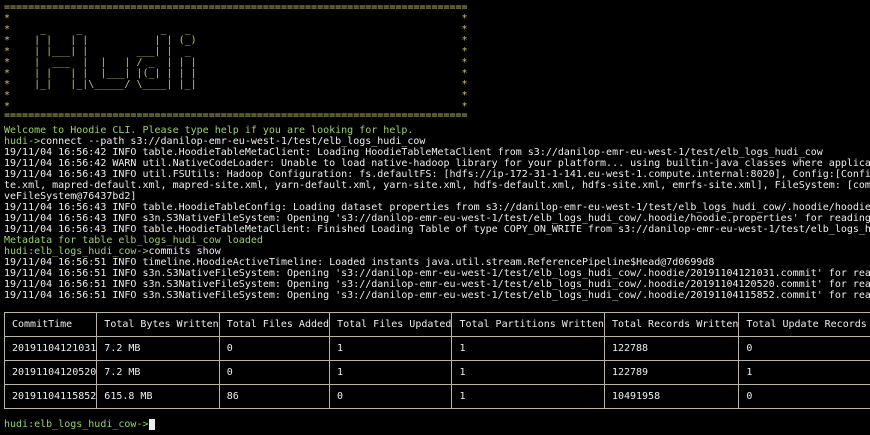 The width and height of the screenshot is (870, 435). I want to click on column-header: Total Records Written, so click(671, 324).